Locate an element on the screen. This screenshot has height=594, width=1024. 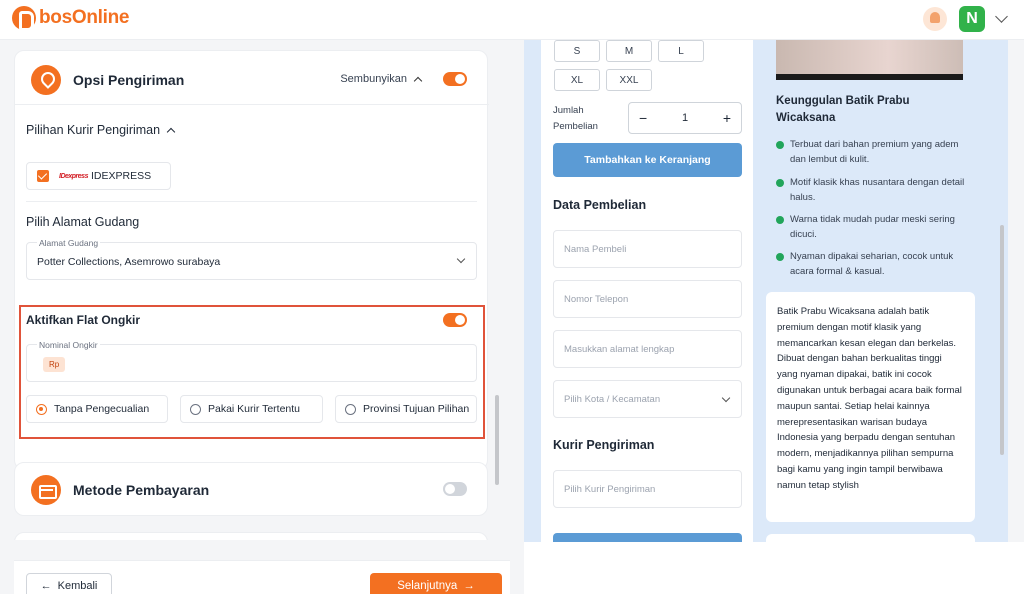
avatar: N is located at coordinates (972, 19).